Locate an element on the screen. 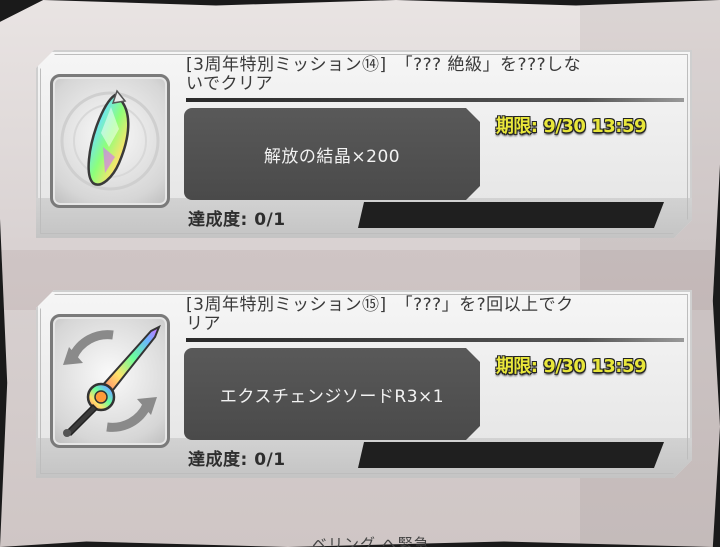  exchange-sword-icon is located at coordinates (110, 381).